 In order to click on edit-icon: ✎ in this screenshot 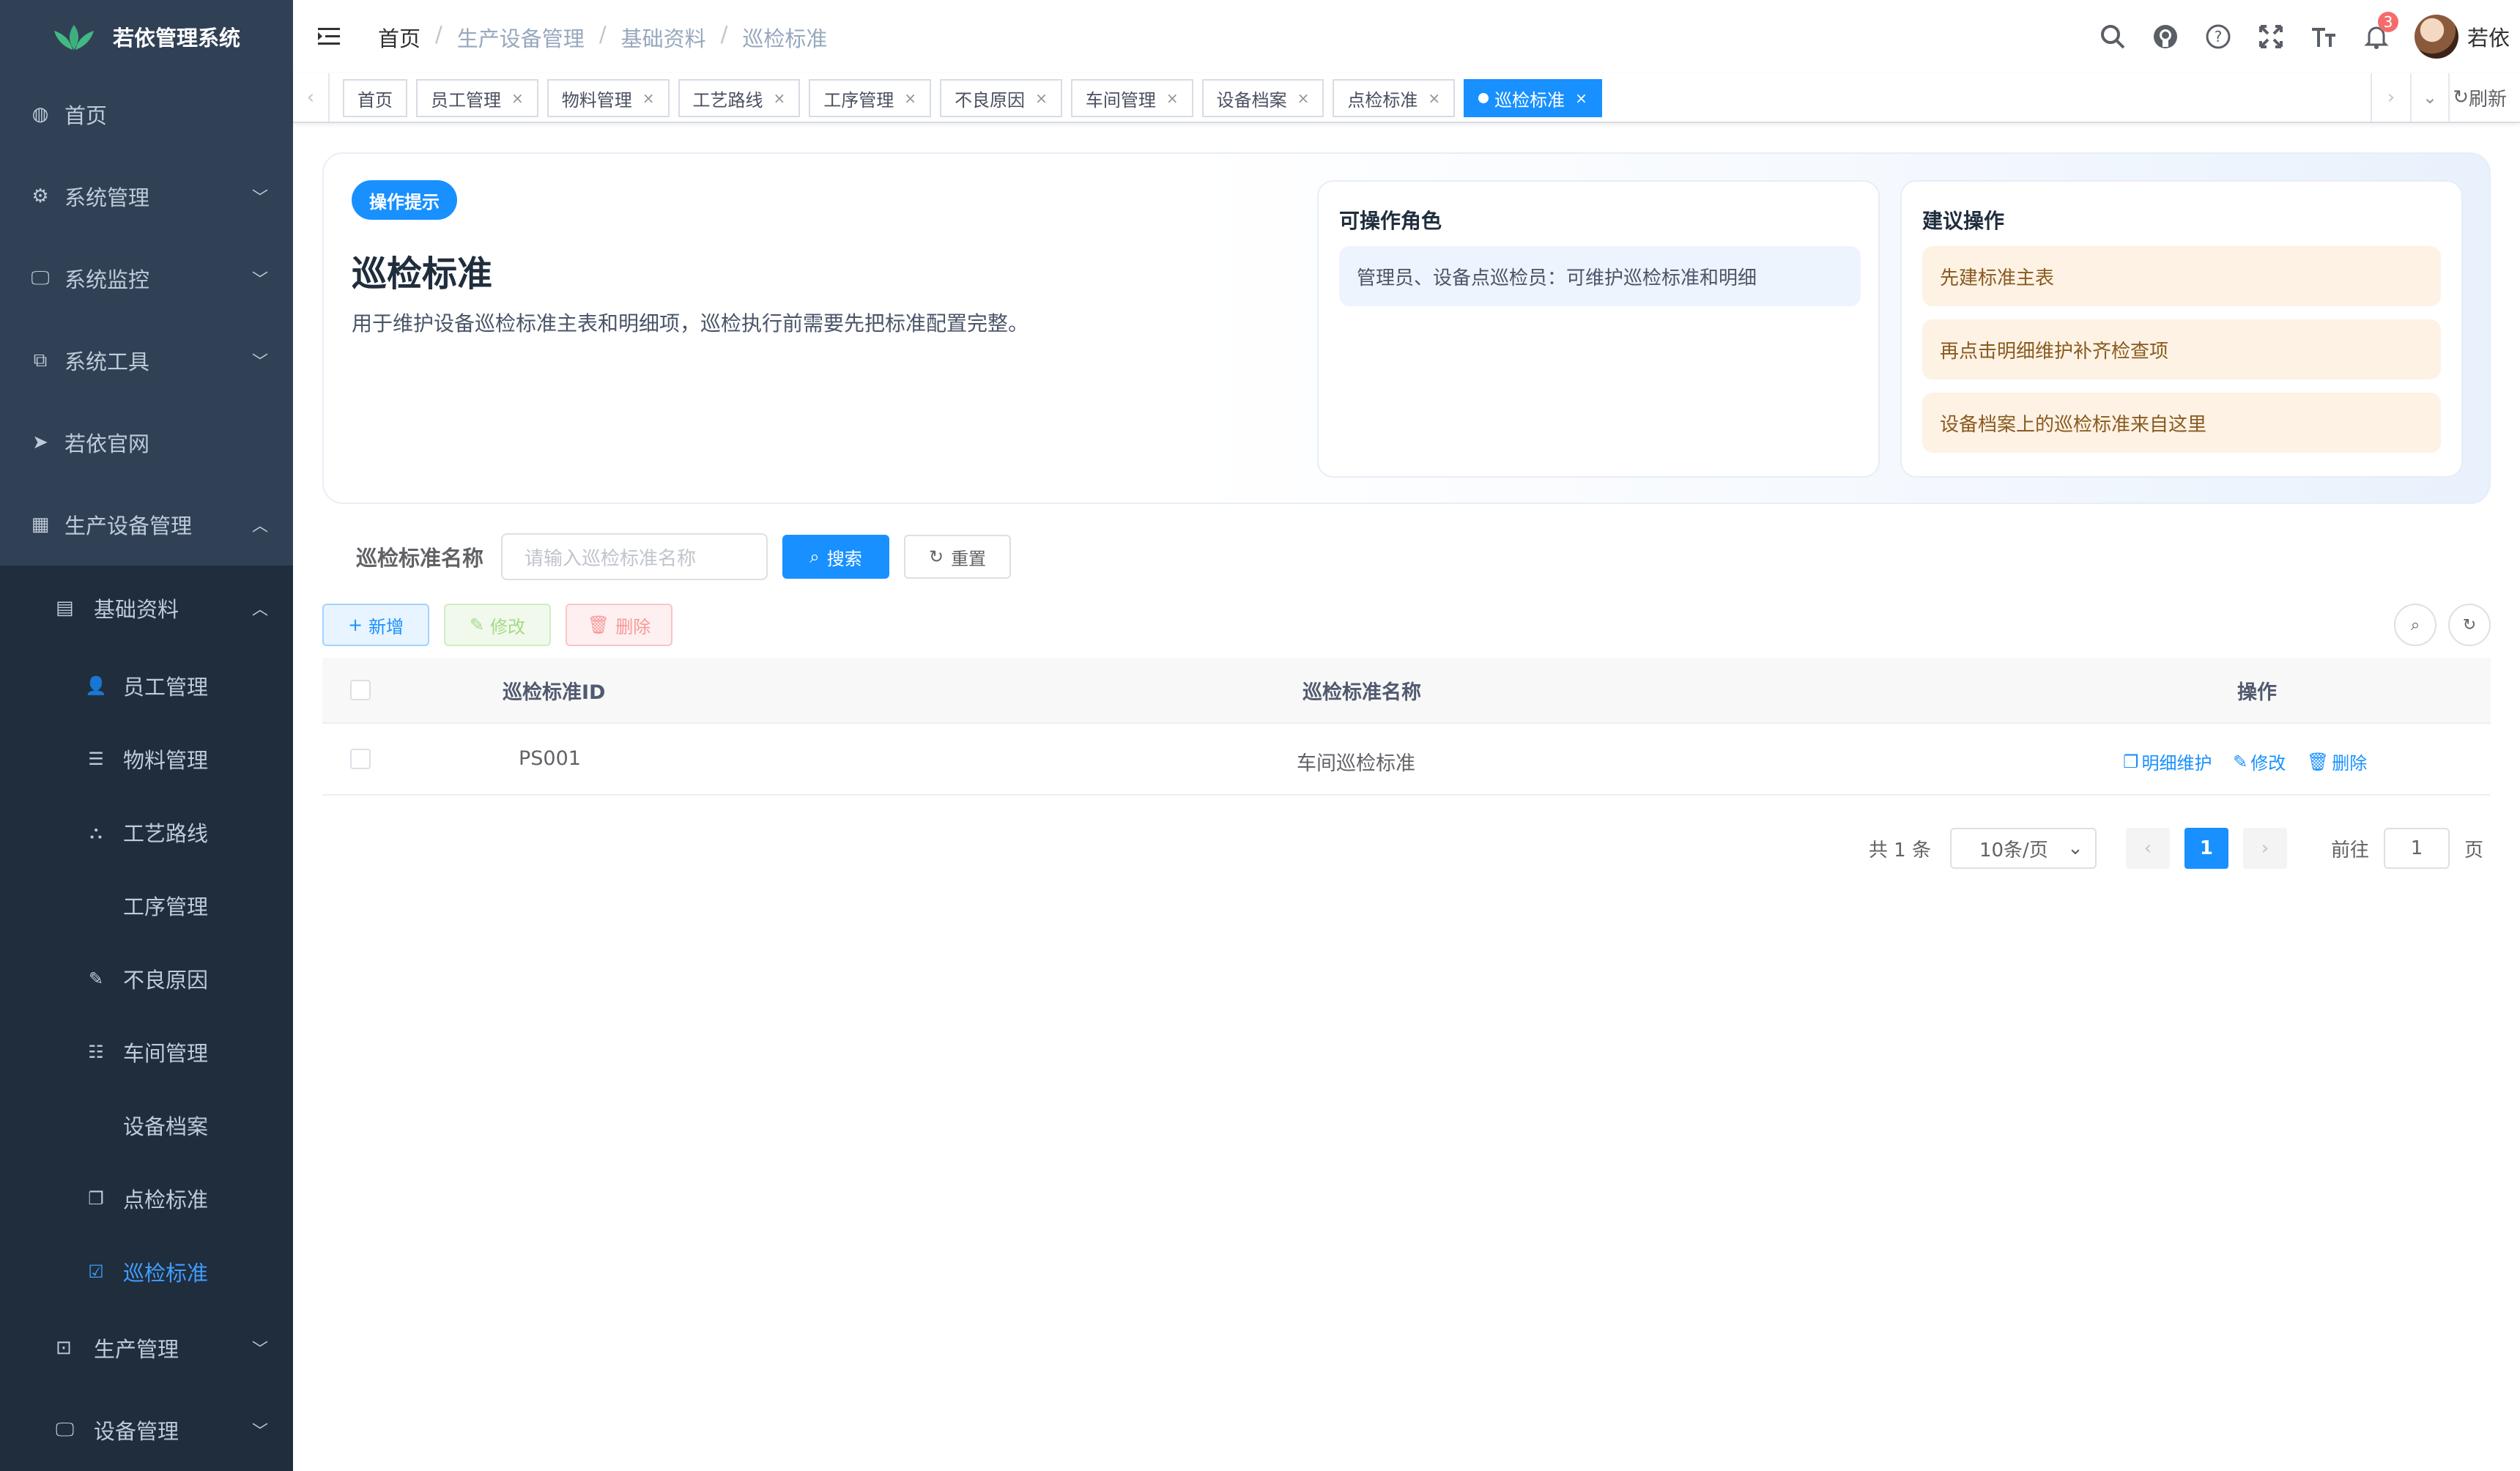, I will do `click(96, 979)`.